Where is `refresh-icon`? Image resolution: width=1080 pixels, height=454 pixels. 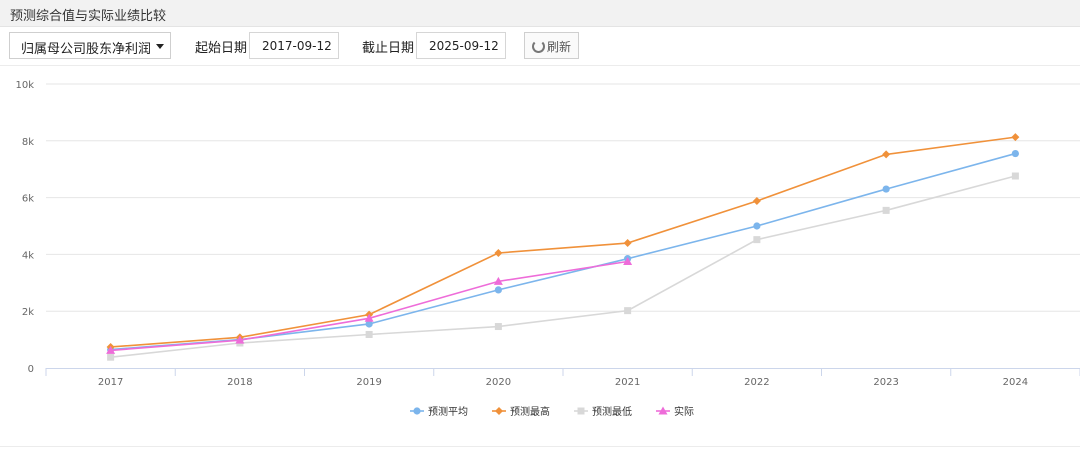
refresh-icon is located at coordinates (538, 46).